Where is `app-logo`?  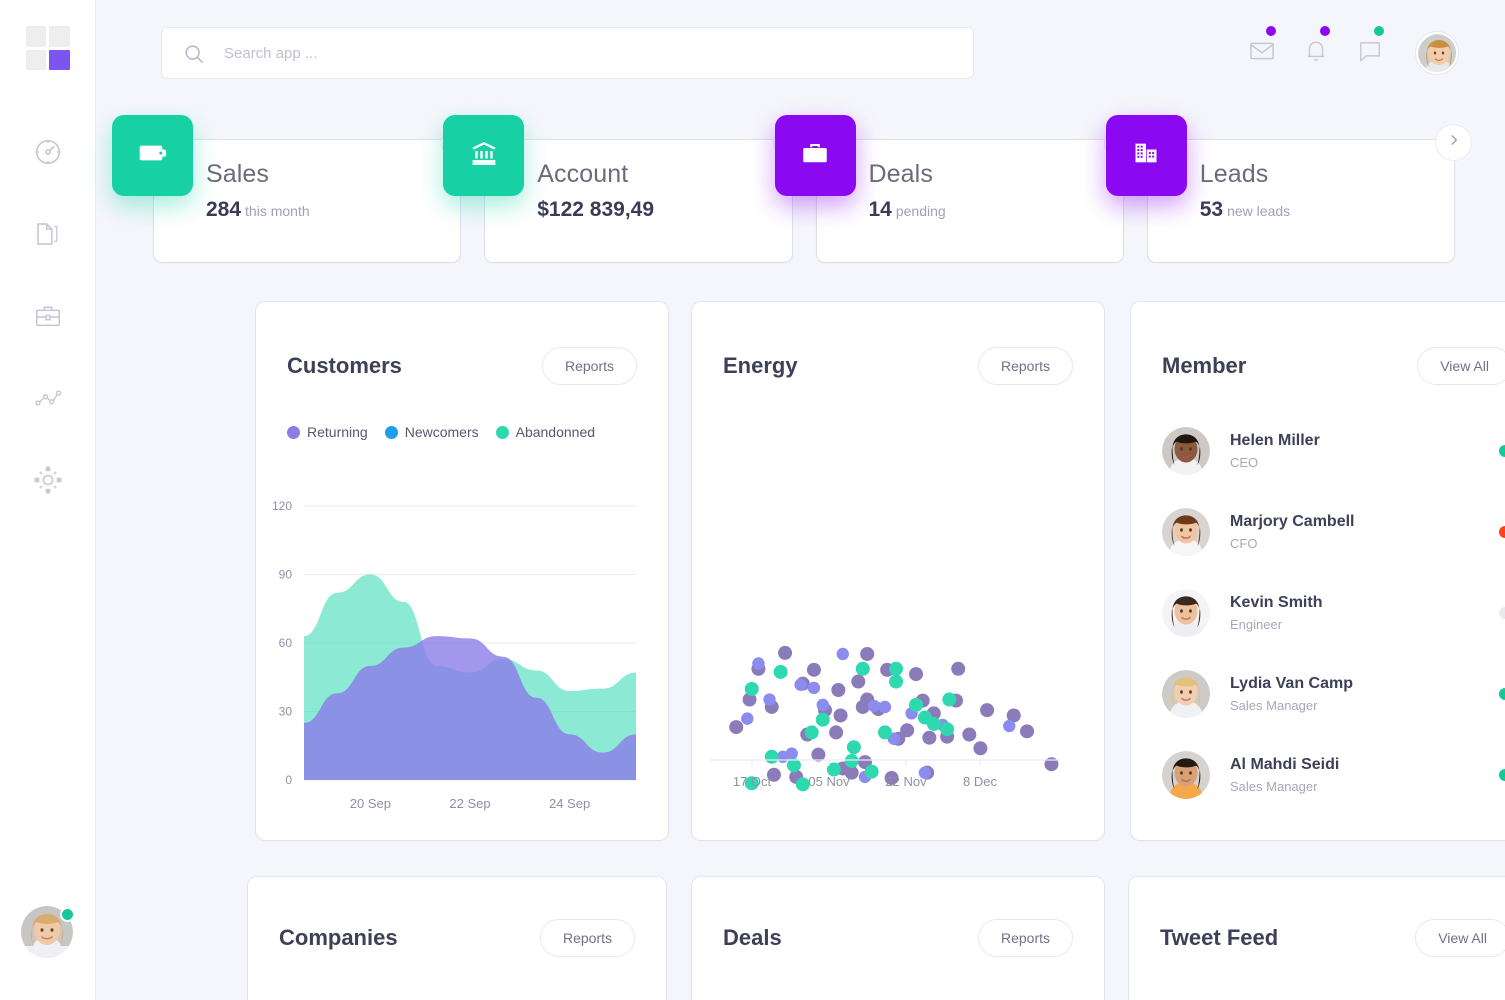
app-logo is located at coordinates (47, 48).